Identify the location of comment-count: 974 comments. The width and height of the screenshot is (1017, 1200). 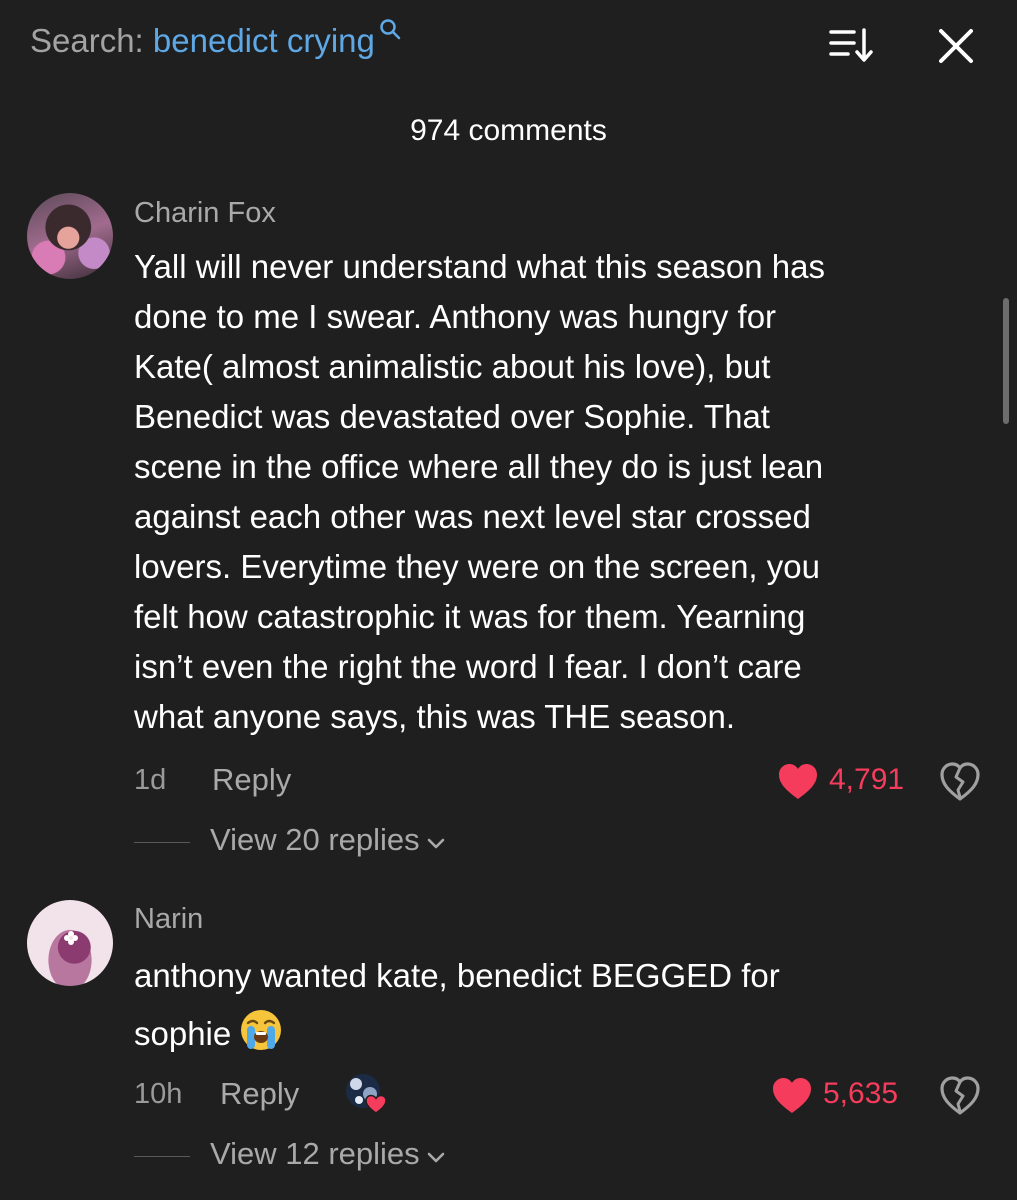
(508, 130).